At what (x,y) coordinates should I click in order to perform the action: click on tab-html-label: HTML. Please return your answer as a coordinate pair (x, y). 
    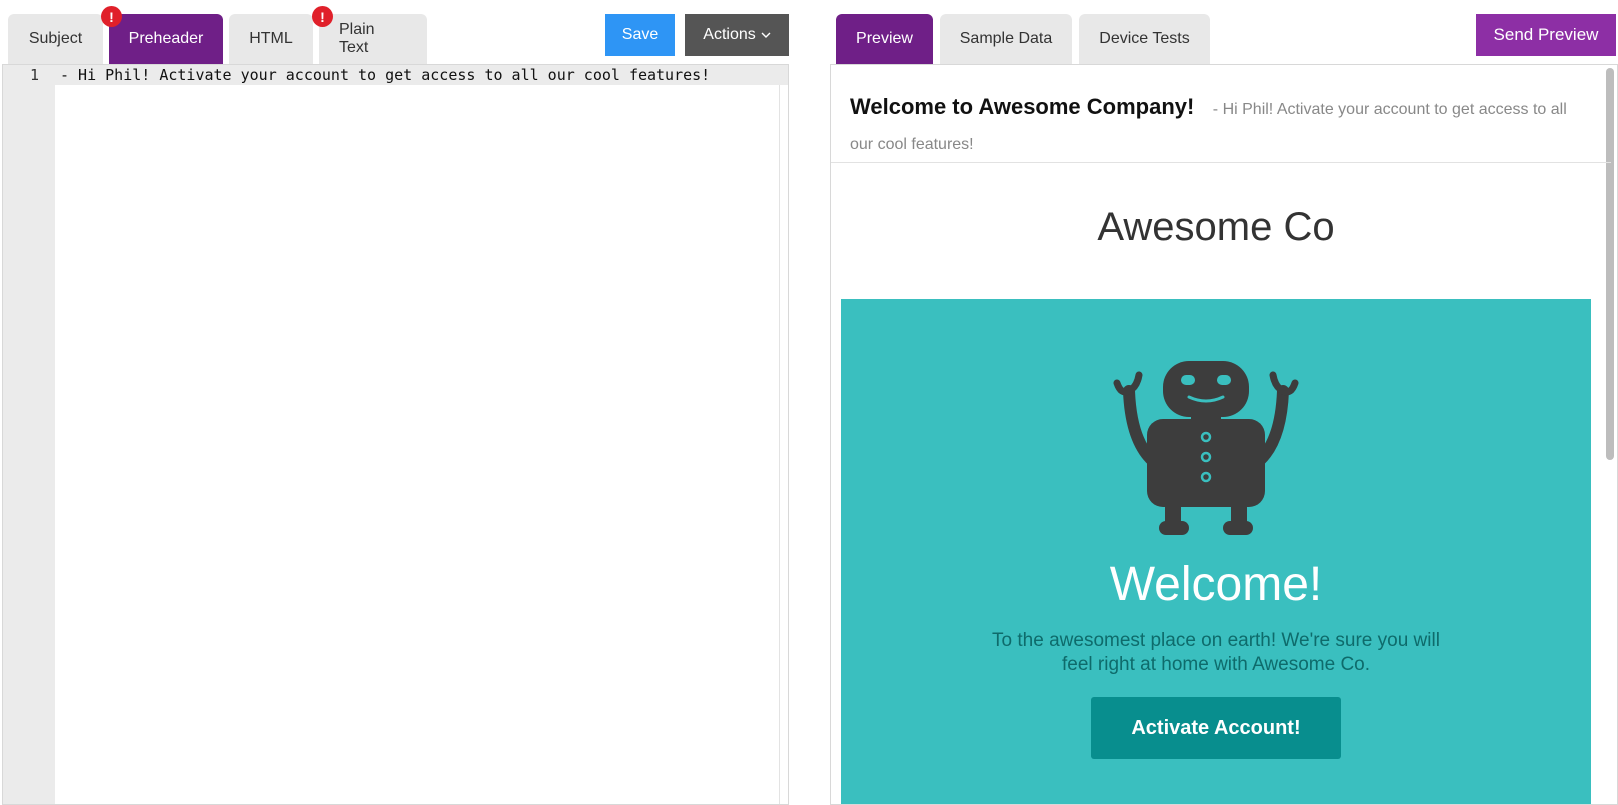
    Looking at the image, I should click on (271, 38).